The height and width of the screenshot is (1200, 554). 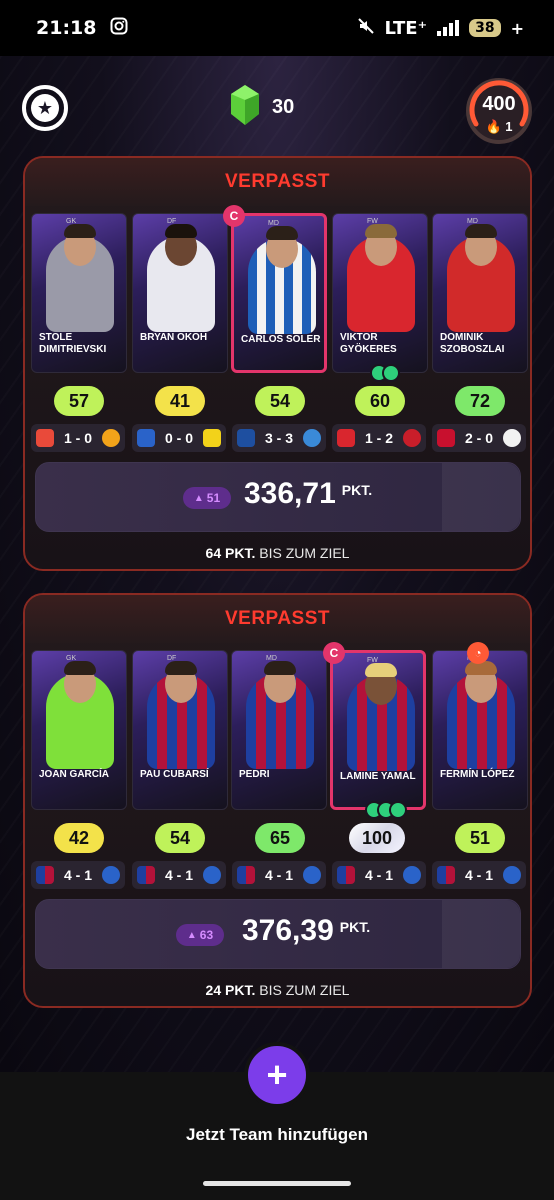 What do you see at coordinates (509, 126) in the screenshot?
I see `streak-value: 1` at bounding box center [509, 126].